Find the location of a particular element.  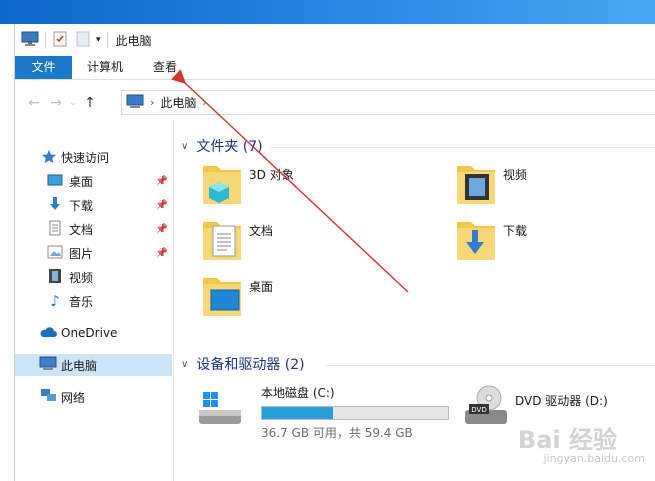

navigation-bar: ← → ⌄ ↑ › 此电脑 › is located at coordinates (335, 103).